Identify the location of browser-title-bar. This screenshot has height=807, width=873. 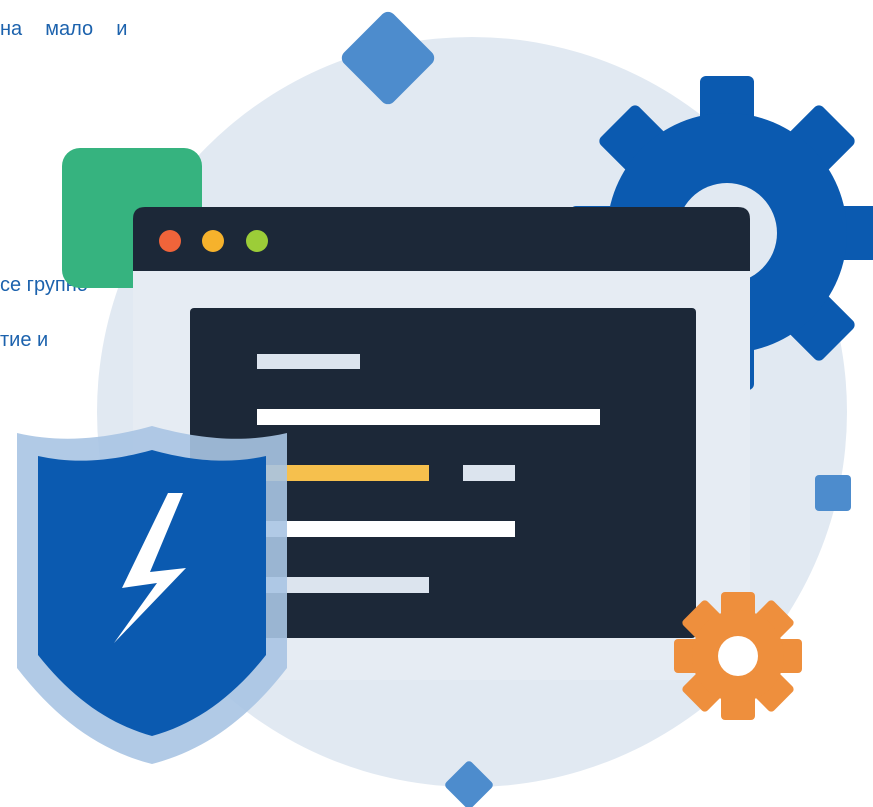
(441, 239).